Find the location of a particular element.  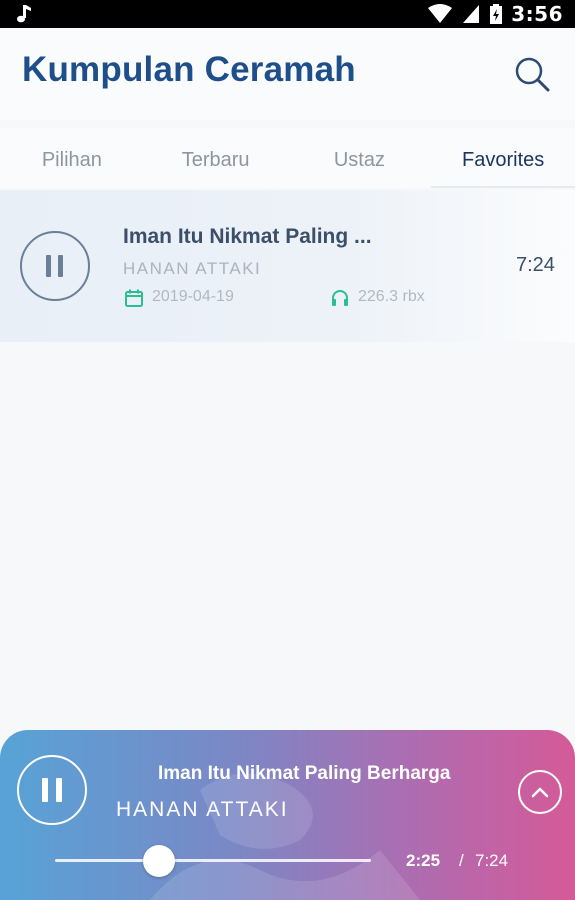

status-bar: 3:56 is located at coordinates (287, 14).